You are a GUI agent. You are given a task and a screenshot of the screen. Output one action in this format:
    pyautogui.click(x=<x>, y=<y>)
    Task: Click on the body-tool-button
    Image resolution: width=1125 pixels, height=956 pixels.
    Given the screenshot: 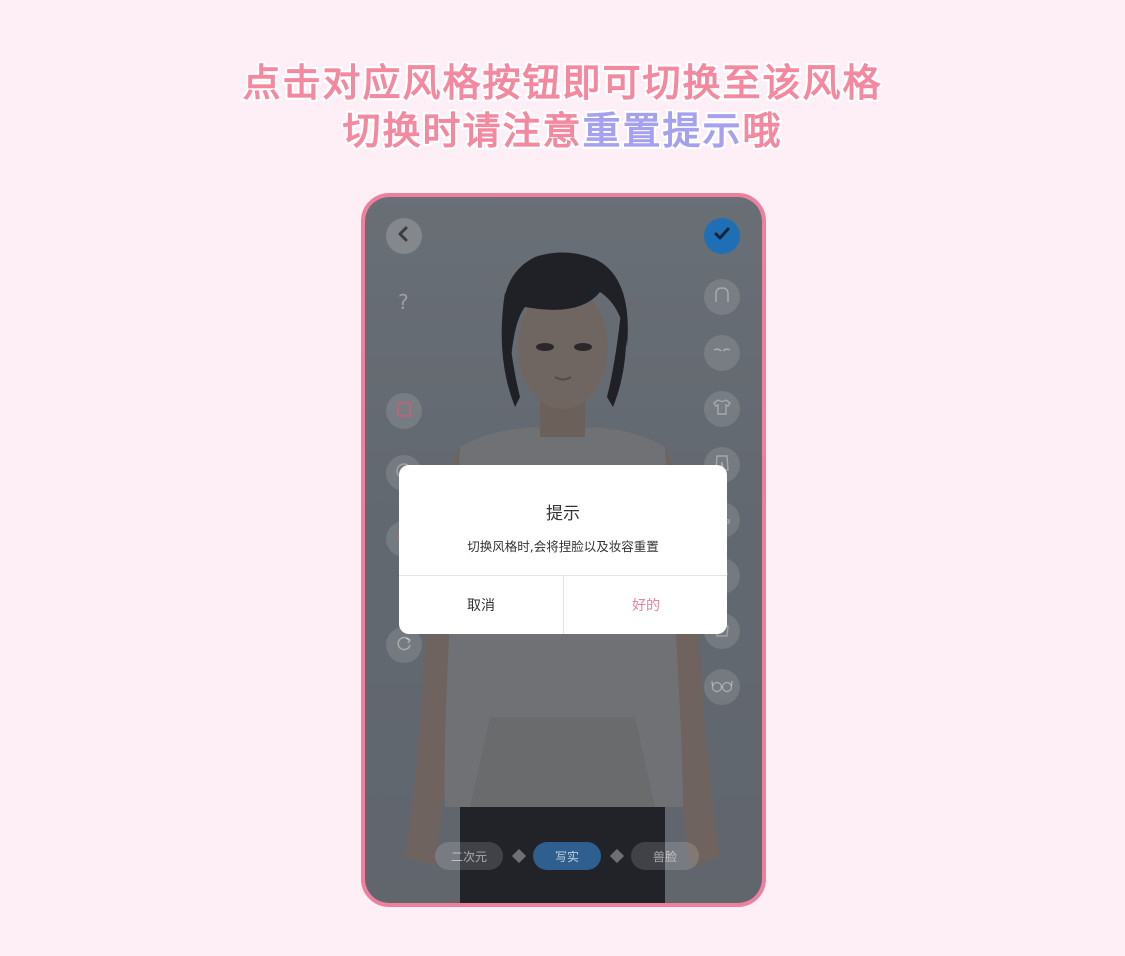 What is the action you would take?
    pyautogui.click(x=404, y=411)
    